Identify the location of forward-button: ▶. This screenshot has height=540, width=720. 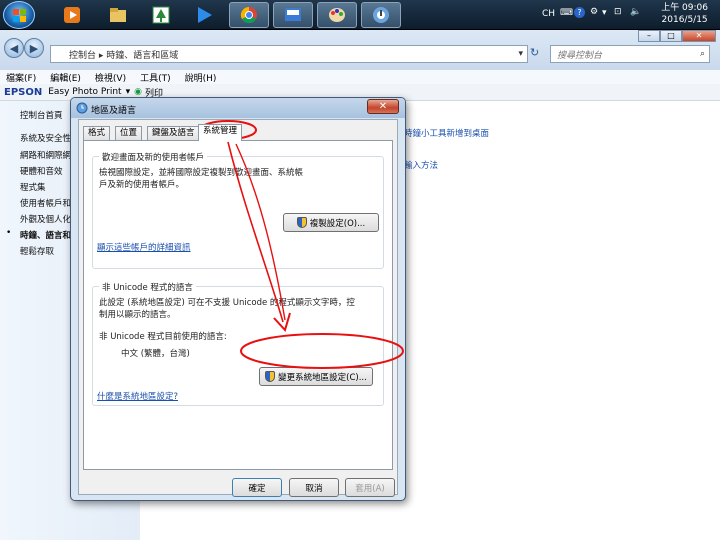
(34, 48).